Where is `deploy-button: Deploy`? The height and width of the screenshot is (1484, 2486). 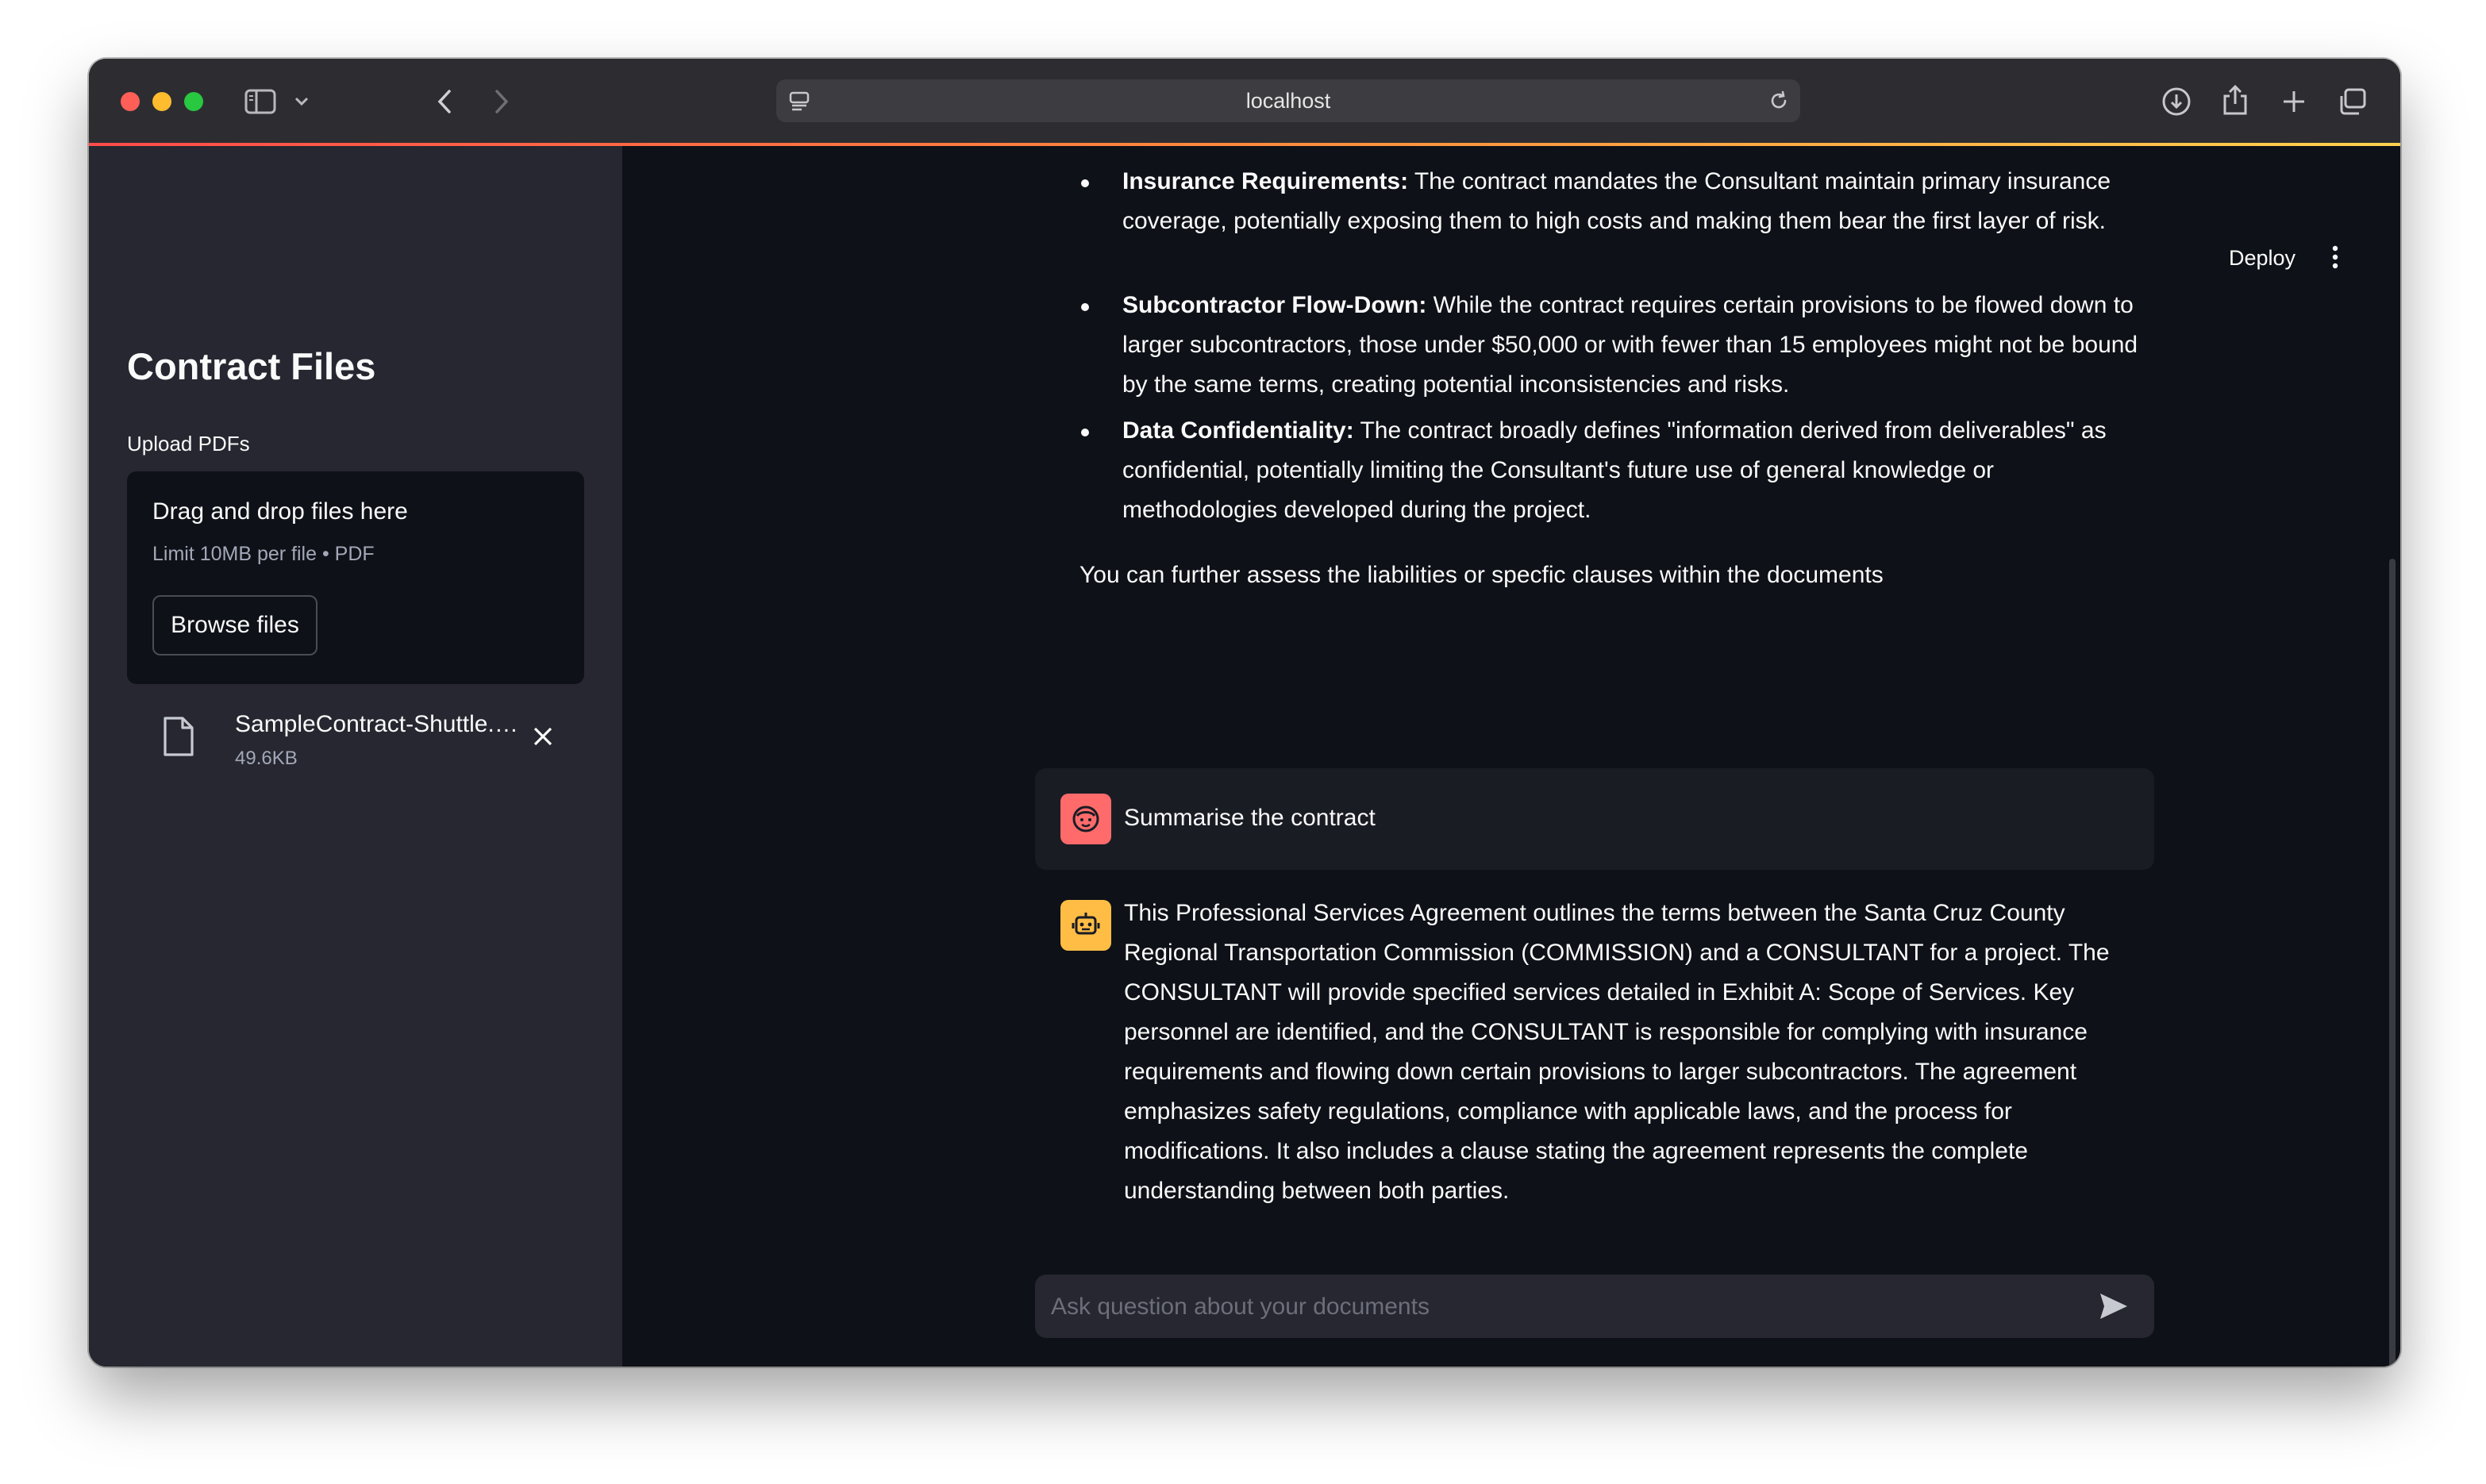 deploy-button: Deploy is located at coordinates (2262, 258).